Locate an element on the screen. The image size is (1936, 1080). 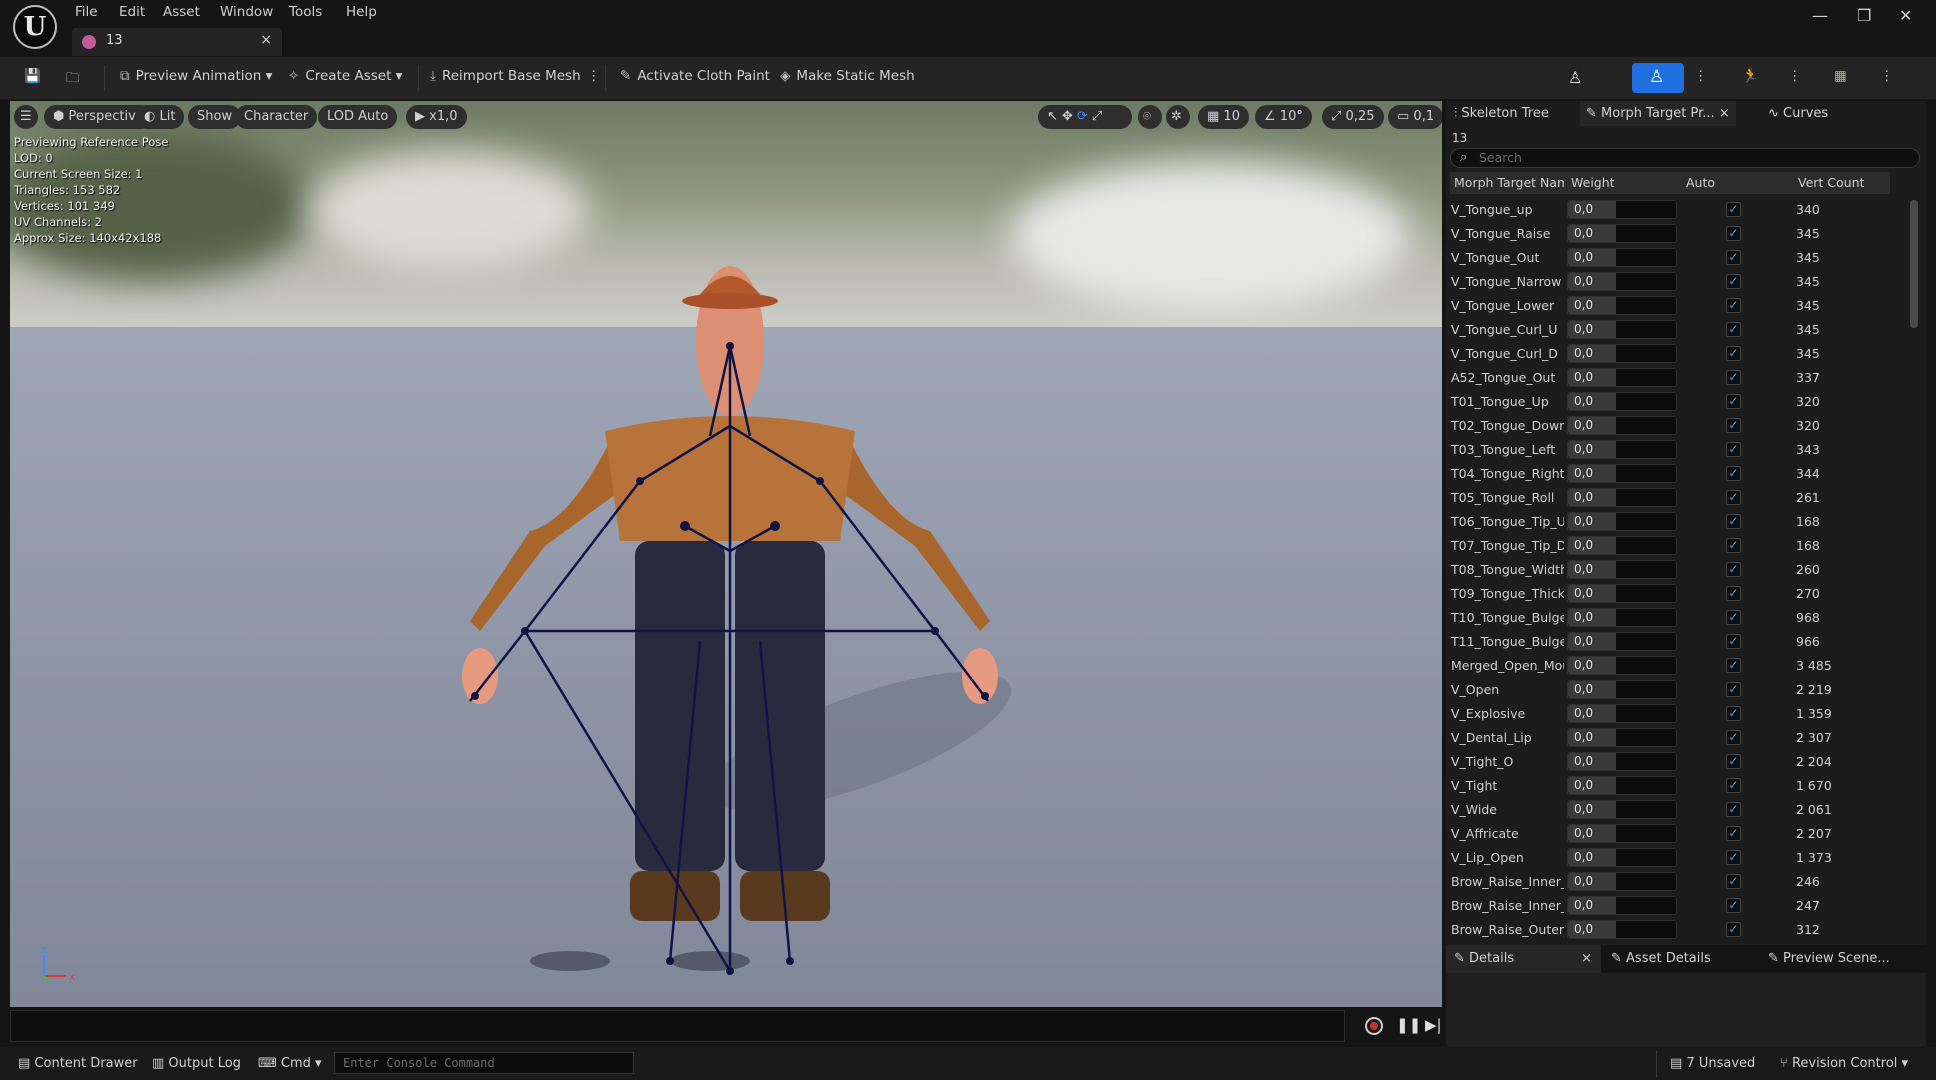
reimport-button: ⤓ Reimport Base Mesh is located at coordinates (505, 76).